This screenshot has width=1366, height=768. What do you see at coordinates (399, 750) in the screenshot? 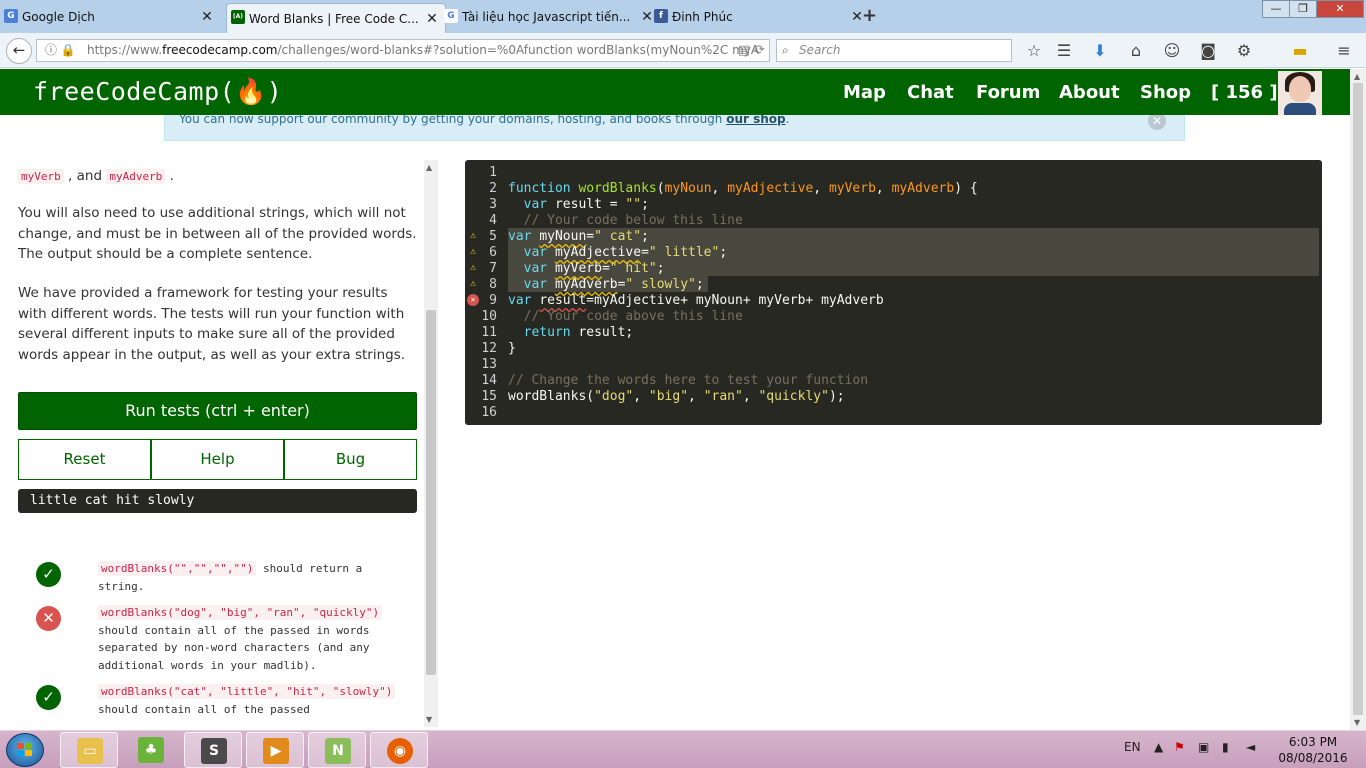
I see `taskbar-firefox: ◉` at bounding box center [399, 750].